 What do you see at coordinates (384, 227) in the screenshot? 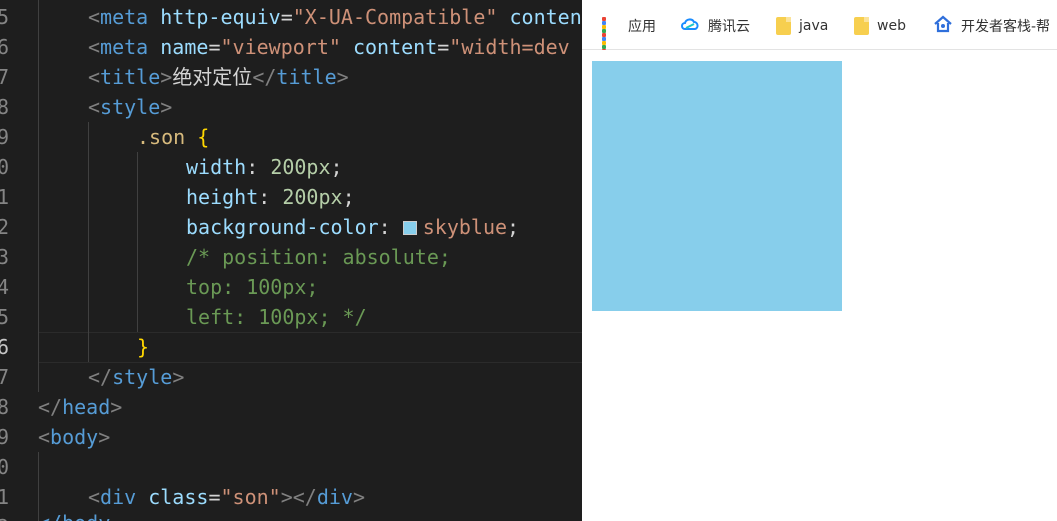
I see `code-line-background-color: background-color: skyblue;` at bounding box center [384, 227].